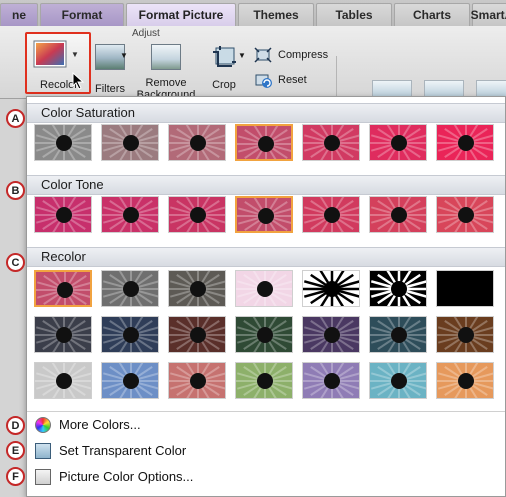  Describe the element at coordinates (266, 257) in the screenshot. I see `section-header: Recolor` at that location.